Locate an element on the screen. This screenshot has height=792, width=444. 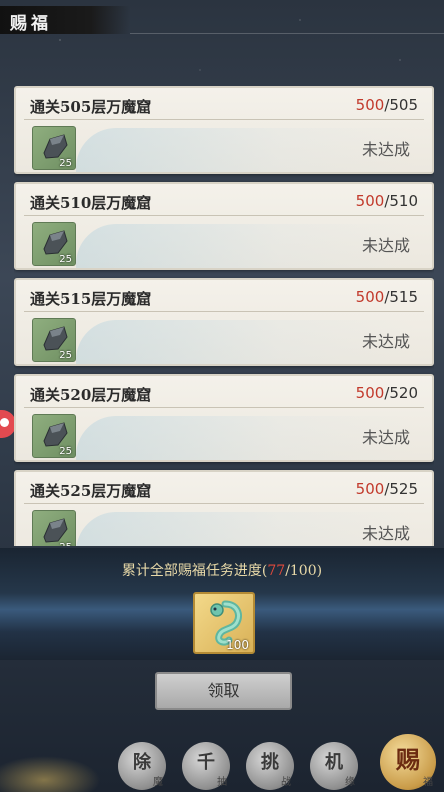
task-title: 通关515层万魔窟 is located at coordinates (91, 299).